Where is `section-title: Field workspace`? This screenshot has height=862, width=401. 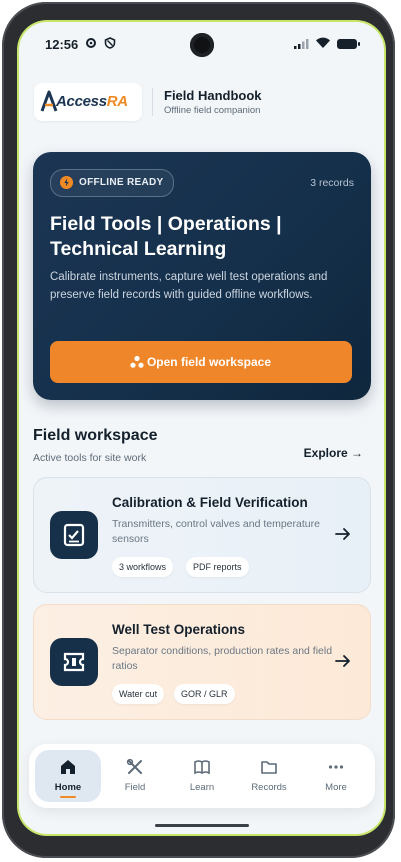 section-title: Field workspace is located at coordinates (95, 435).